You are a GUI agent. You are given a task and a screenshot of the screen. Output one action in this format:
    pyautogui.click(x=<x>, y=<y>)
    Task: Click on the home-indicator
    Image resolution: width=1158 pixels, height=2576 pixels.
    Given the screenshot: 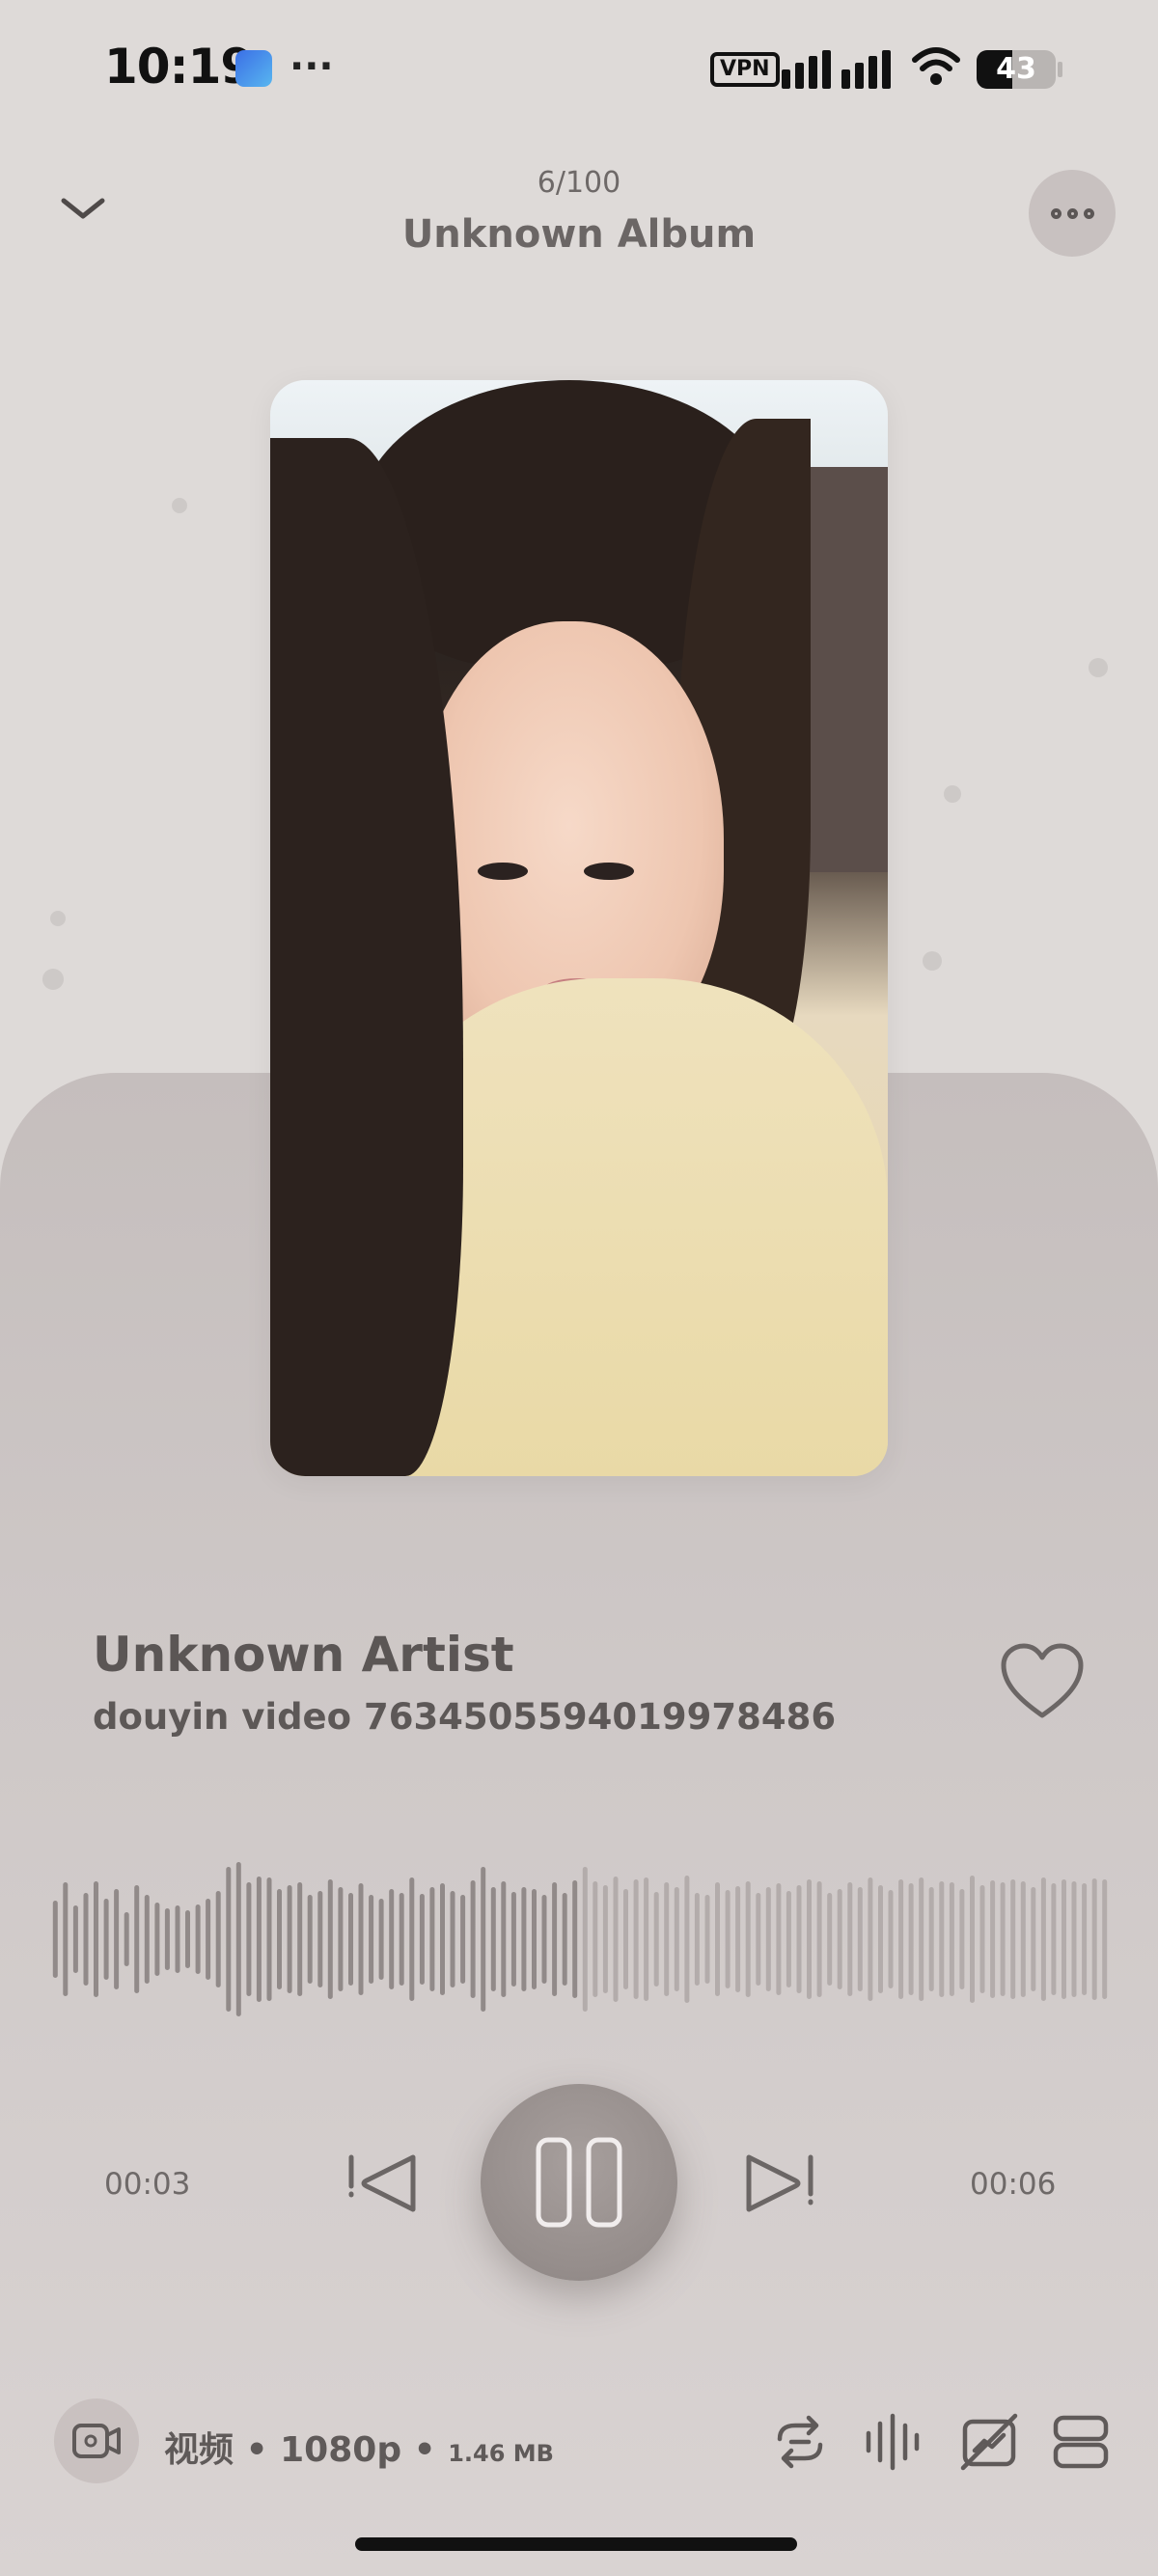 What is the action you would take?
    pyautogui.click(x=576, y=2544)
    